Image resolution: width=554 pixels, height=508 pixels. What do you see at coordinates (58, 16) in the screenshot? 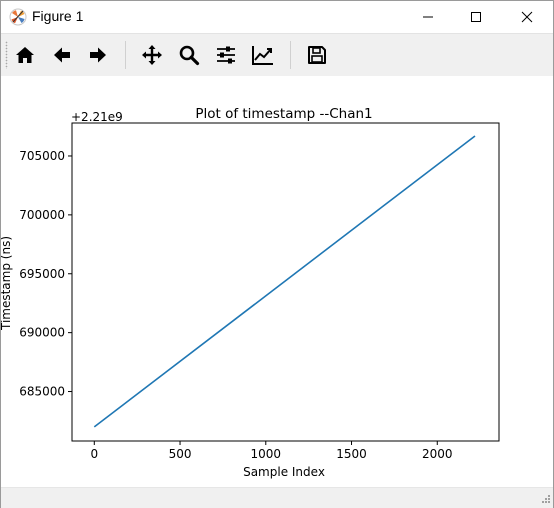
I see `window-title: Figure 1` at bounding box center [58, 16].